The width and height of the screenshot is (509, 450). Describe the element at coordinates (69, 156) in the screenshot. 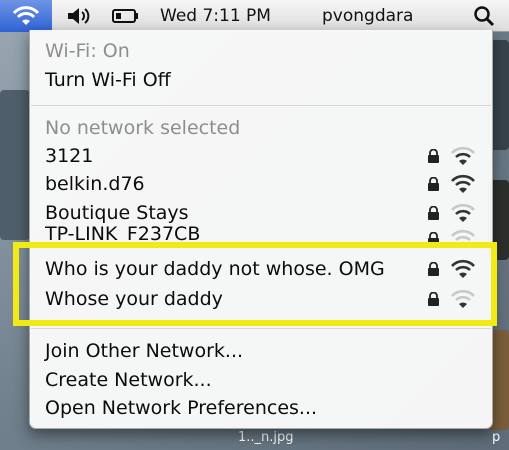

I see `network-item: 3121` at that location.